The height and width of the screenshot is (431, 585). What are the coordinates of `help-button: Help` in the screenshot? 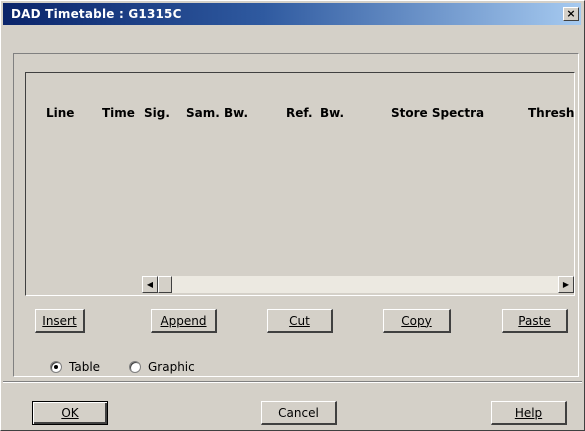 It's located at (529, 413).